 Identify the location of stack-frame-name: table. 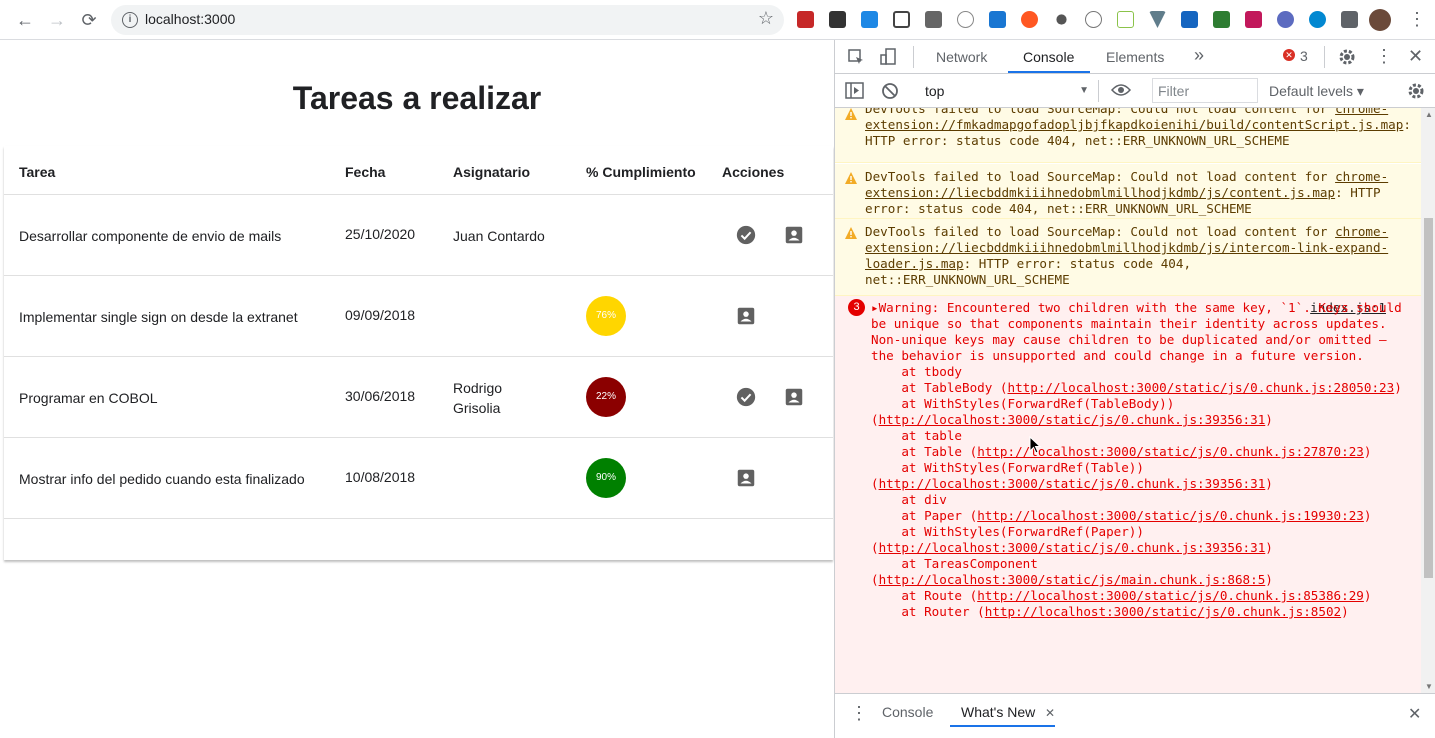
(943, 435).